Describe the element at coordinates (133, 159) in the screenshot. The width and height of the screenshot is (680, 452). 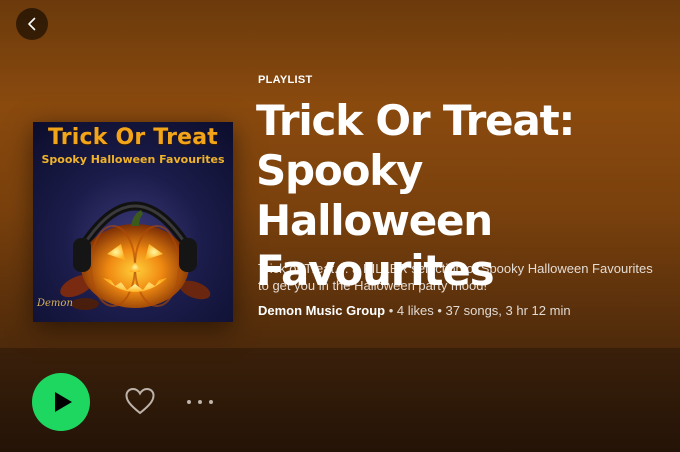
I see `cover-subtitle: Spooky Halloween Favourites` at that location.